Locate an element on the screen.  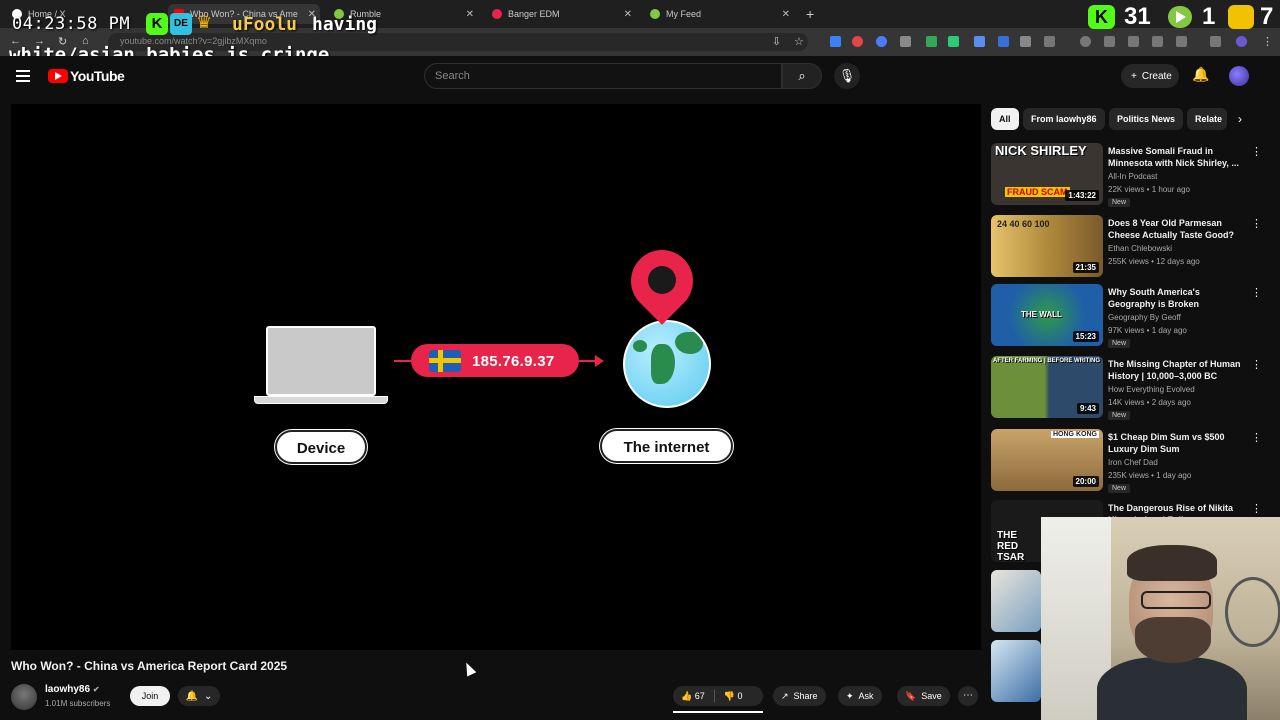
create-label: Create is located at coordinates (1156, 76).